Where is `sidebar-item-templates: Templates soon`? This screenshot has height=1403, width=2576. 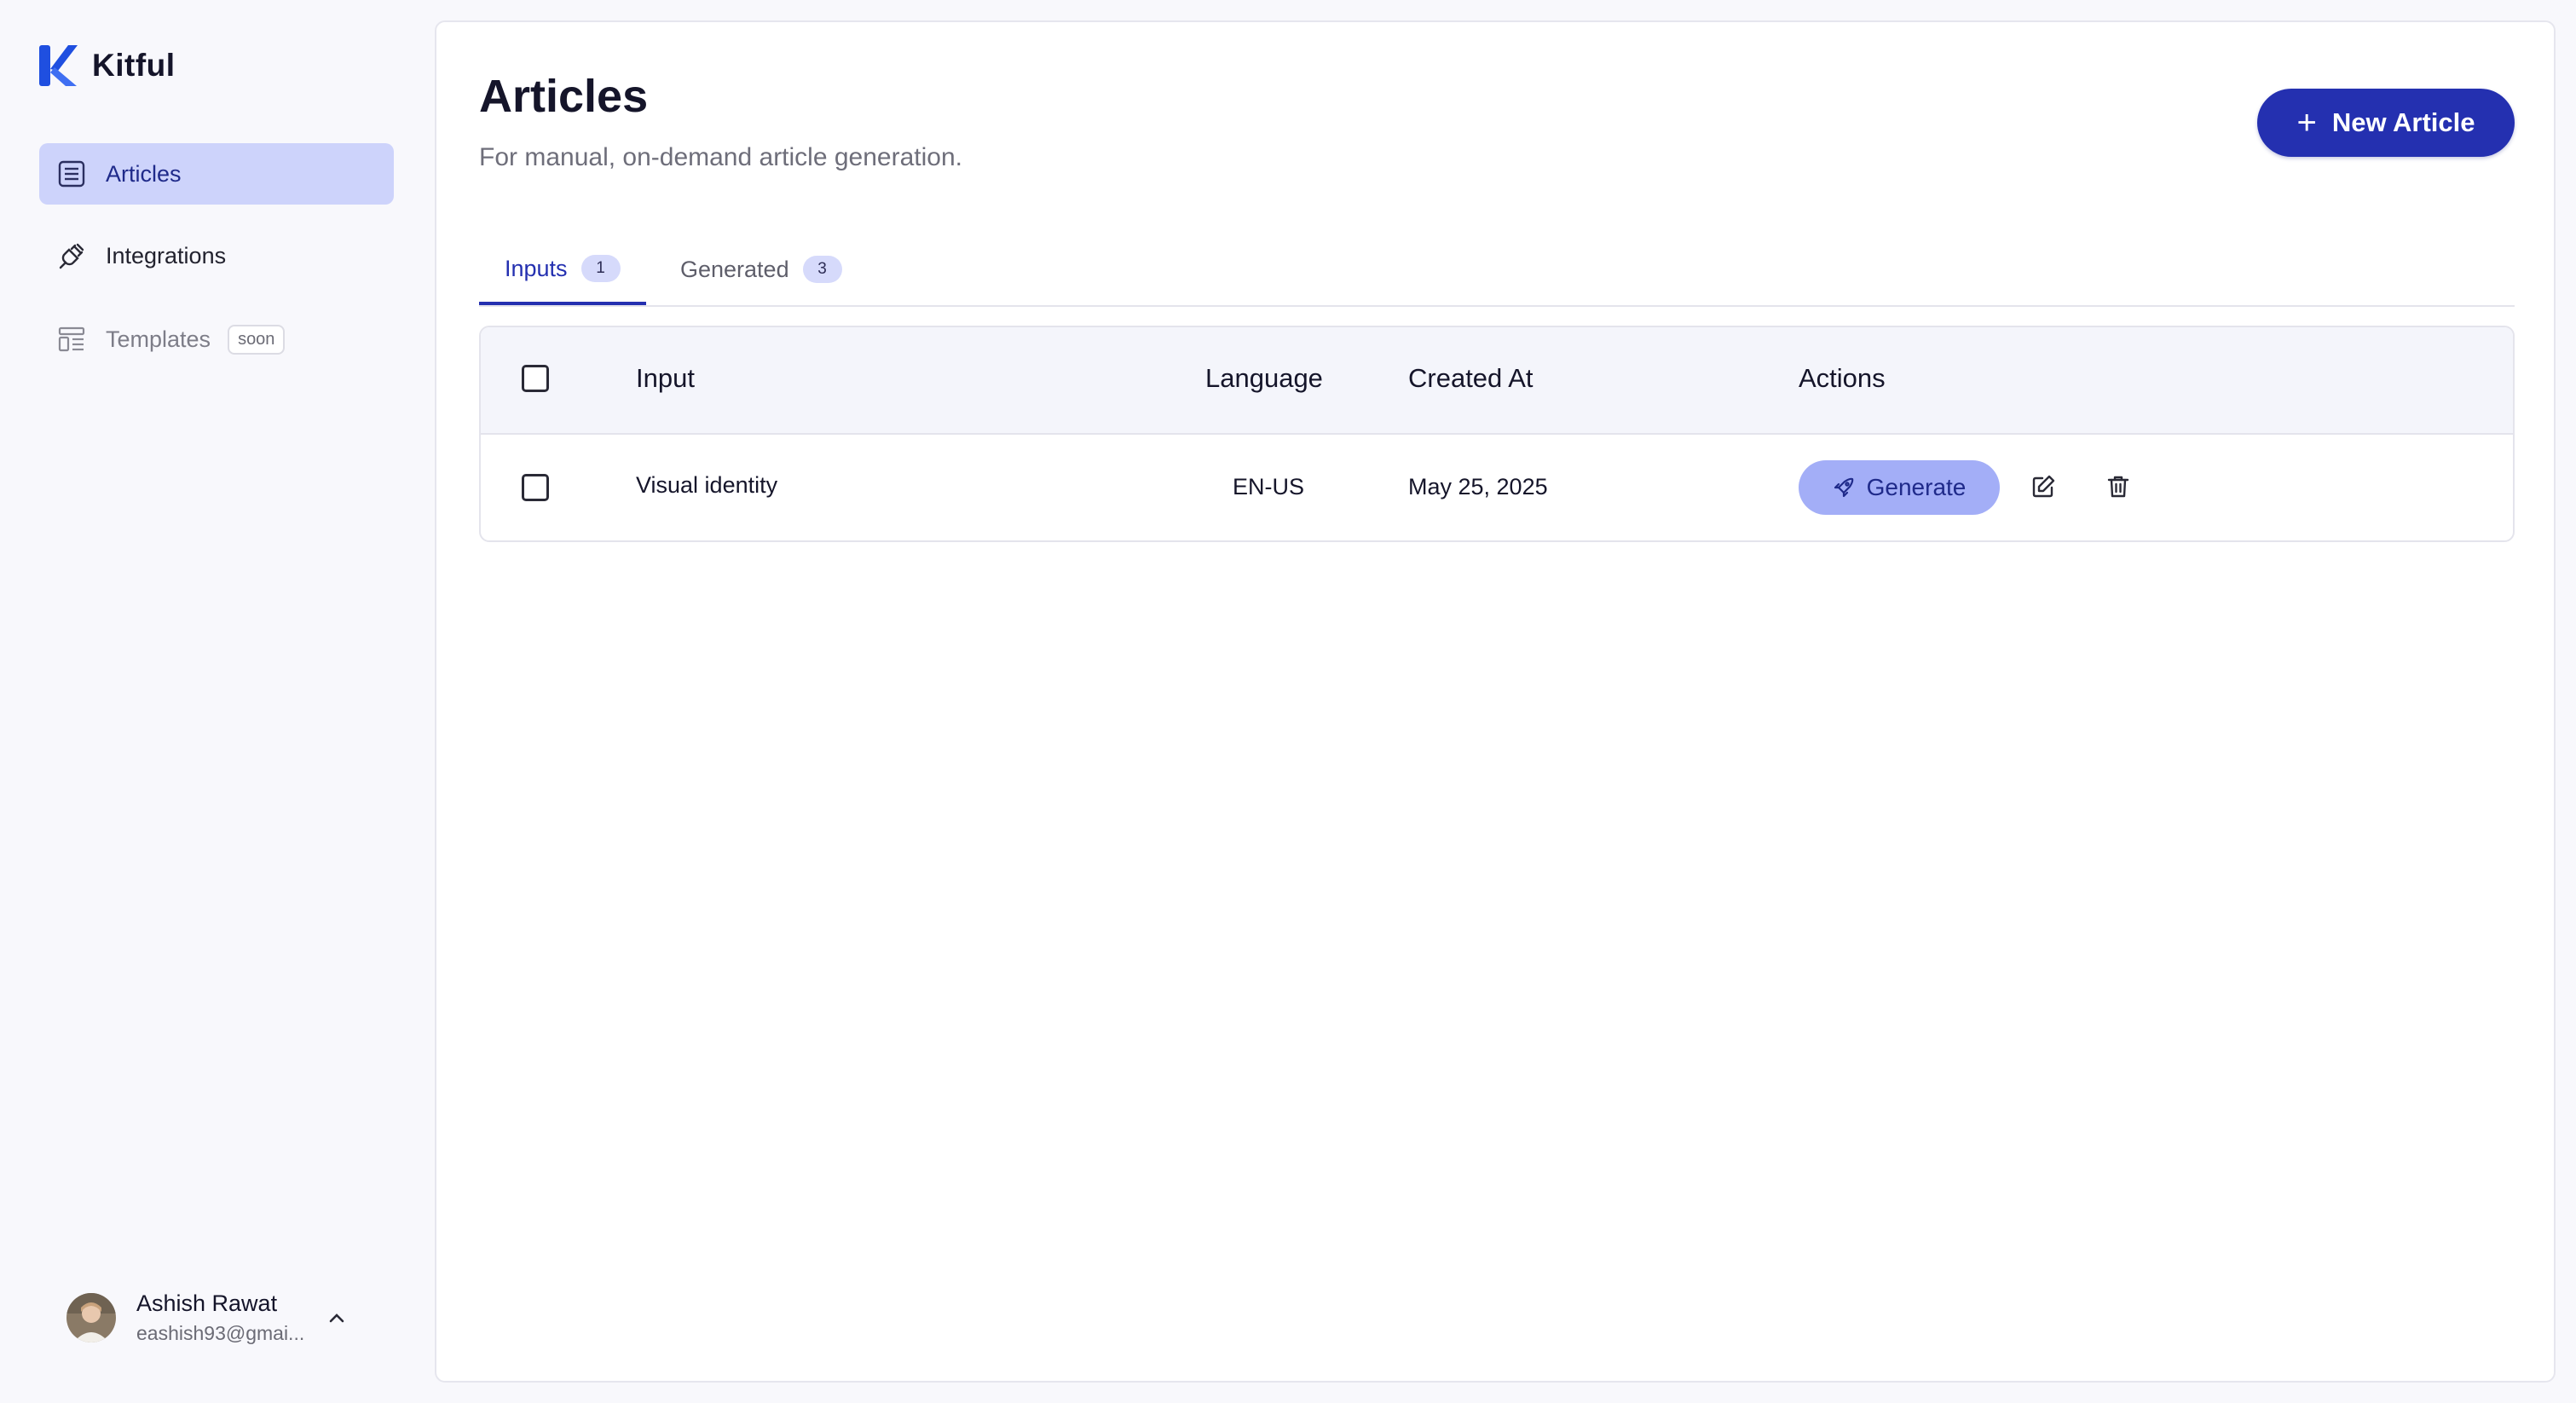
sidebar-item-templates: Templates soon is located at coordinates (216, 339).